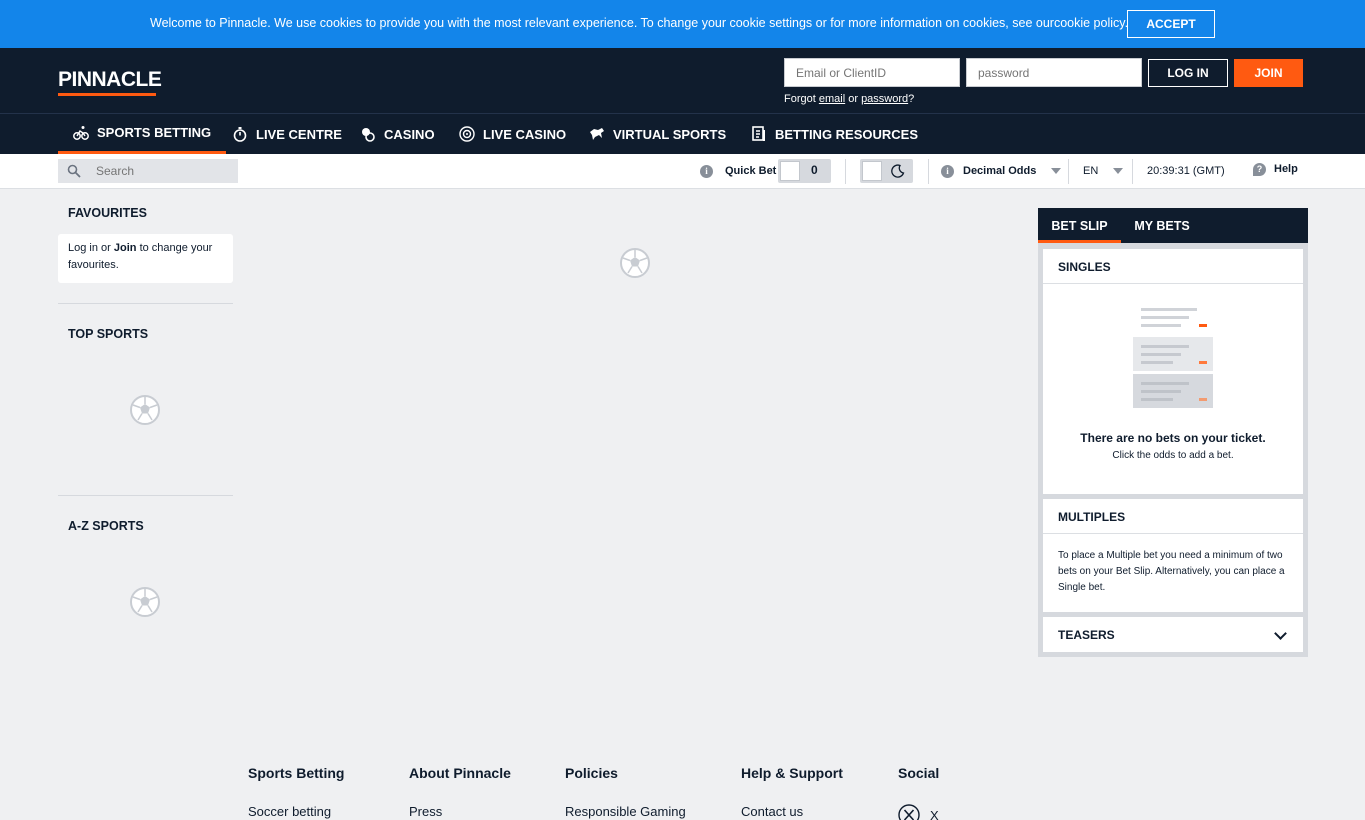 This screenshot has width=1365, height=820. I want to click on footer-column-help: Help & Support Contact us, so click(792, 792).